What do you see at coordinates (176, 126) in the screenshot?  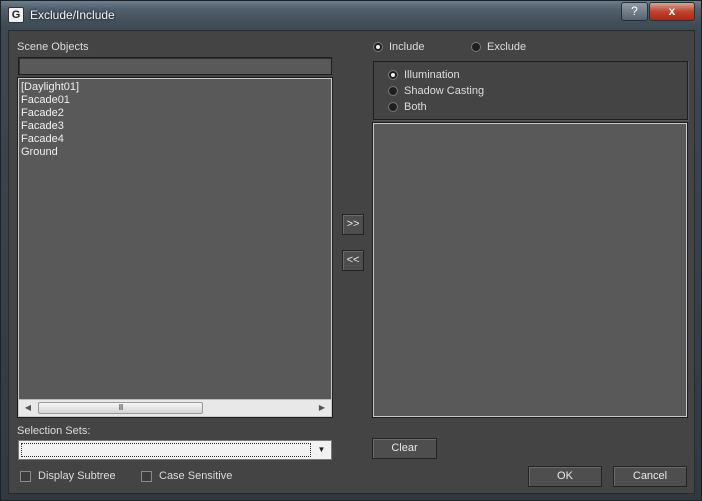 I see `list-item: Facade3` at bounding box center [176, 126].